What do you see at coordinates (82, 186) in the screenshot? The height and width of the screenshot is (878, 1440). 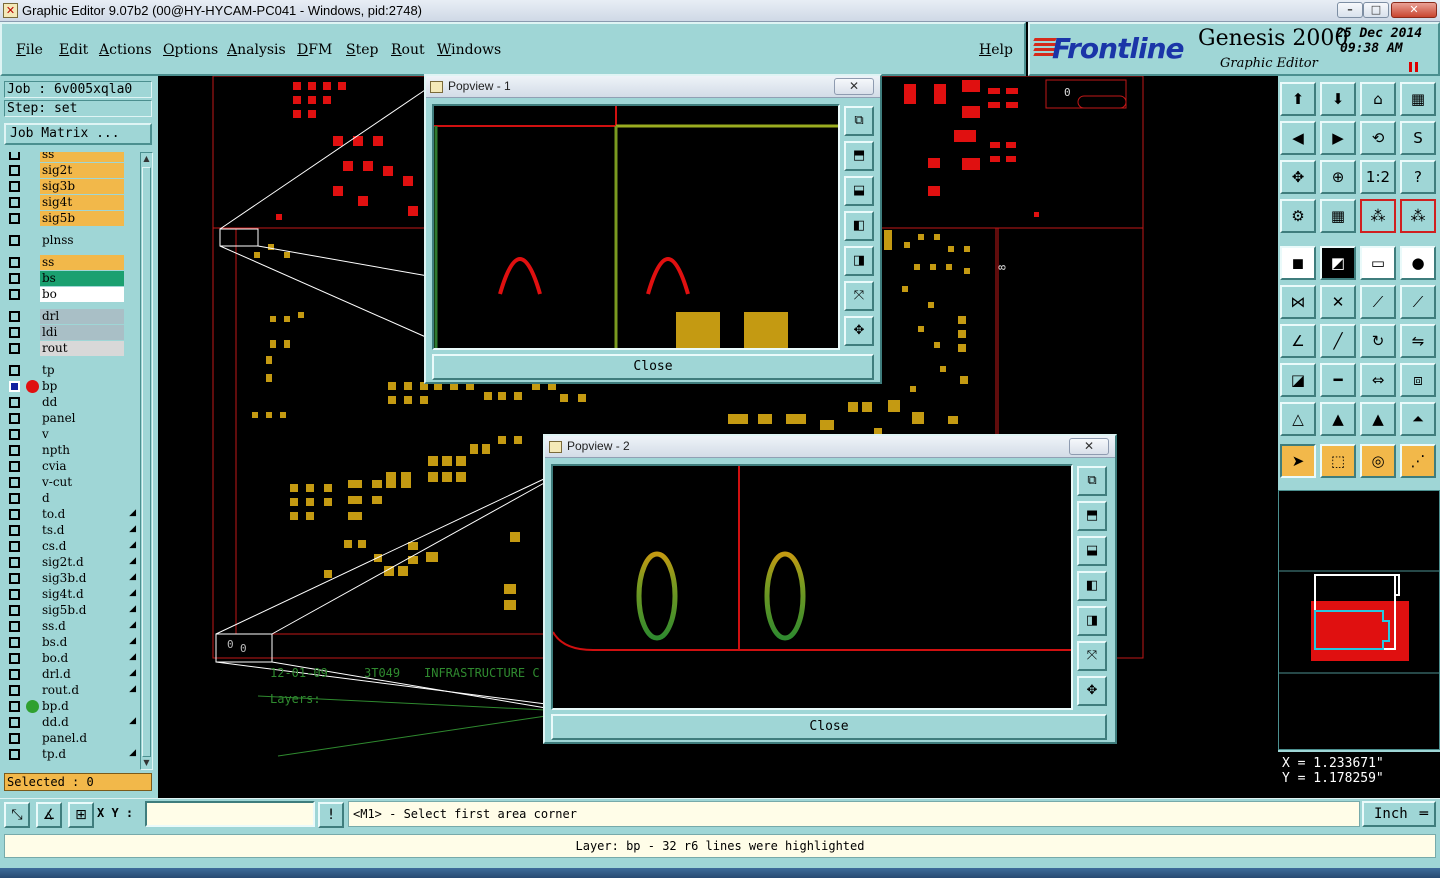 I see `layer-name: sig3b` at bounding box center [82, 186].